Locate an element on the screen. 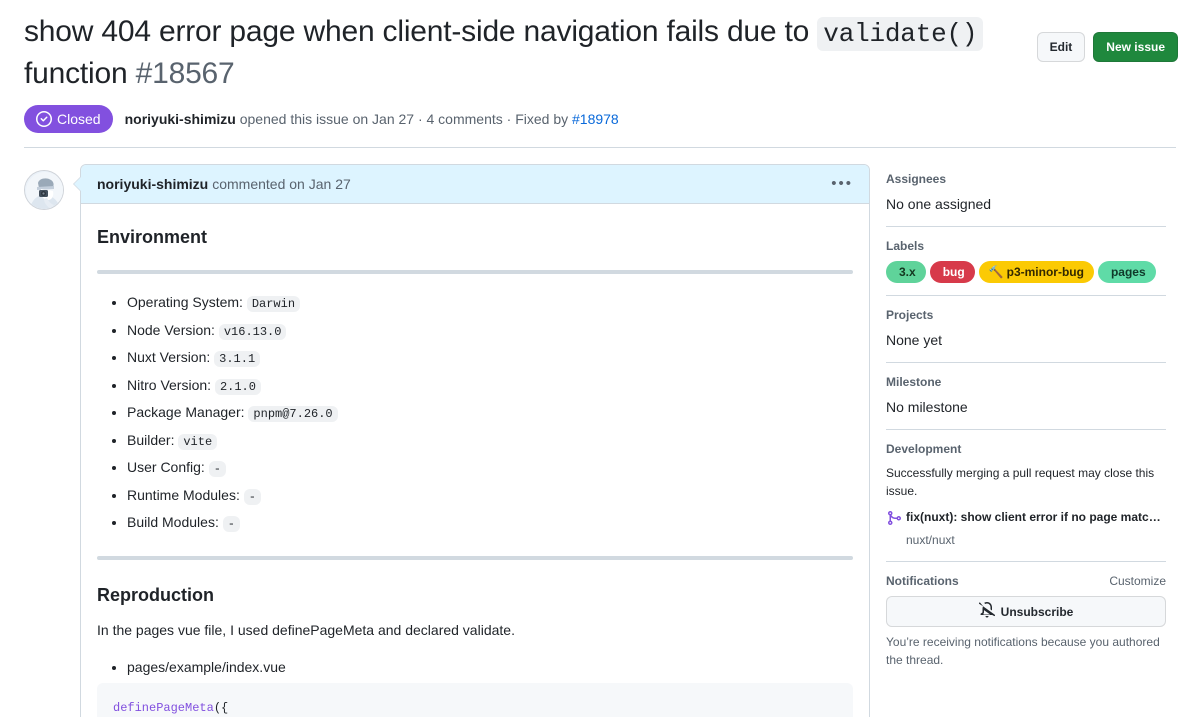 Image resolution: width=1200 pixels, height=717 pixels. list-item: Package Manager: pnpm@7.26.0 is located at coordinates (490, 413).